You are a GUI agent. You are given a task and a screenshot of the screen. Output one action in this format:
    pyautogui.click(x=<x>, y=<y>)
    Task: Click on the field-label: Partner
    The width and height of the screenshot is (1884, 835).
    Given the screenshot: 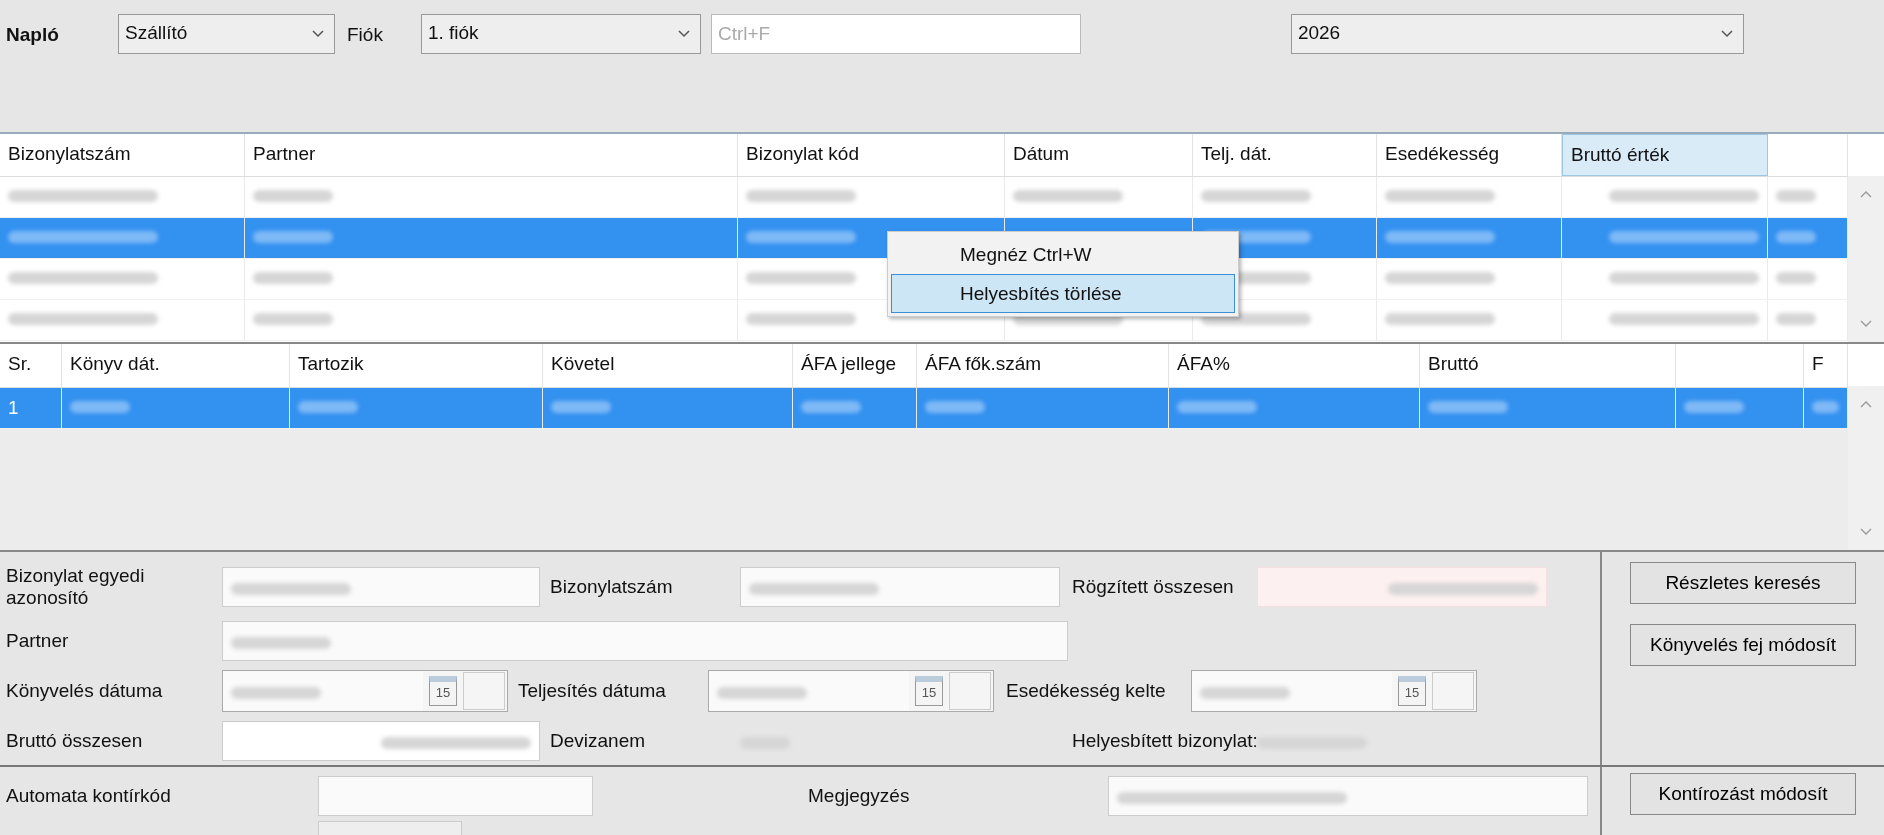 What is the action you would take?
    pyautogui.click(x=37, y=641)
    